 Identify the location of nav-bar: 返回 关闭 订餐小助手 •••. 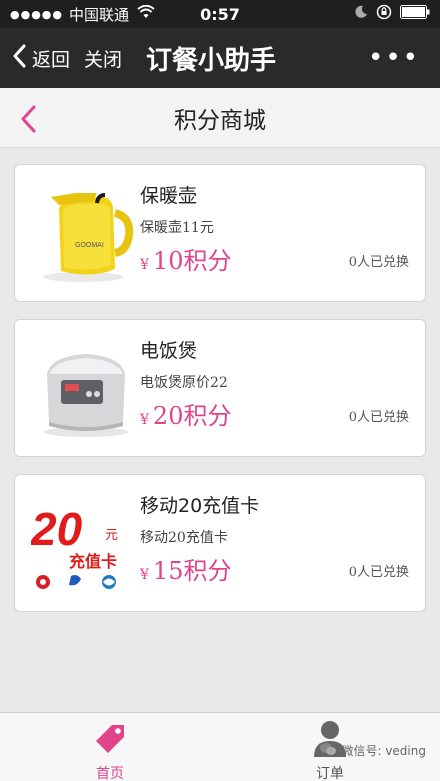
(220, 58).